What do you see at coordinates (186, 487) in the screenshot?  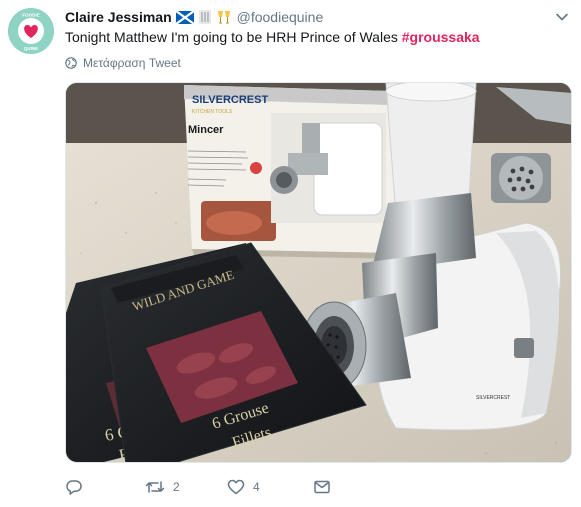 I see `retweet-button: 2` at bounding box center [186, 487].